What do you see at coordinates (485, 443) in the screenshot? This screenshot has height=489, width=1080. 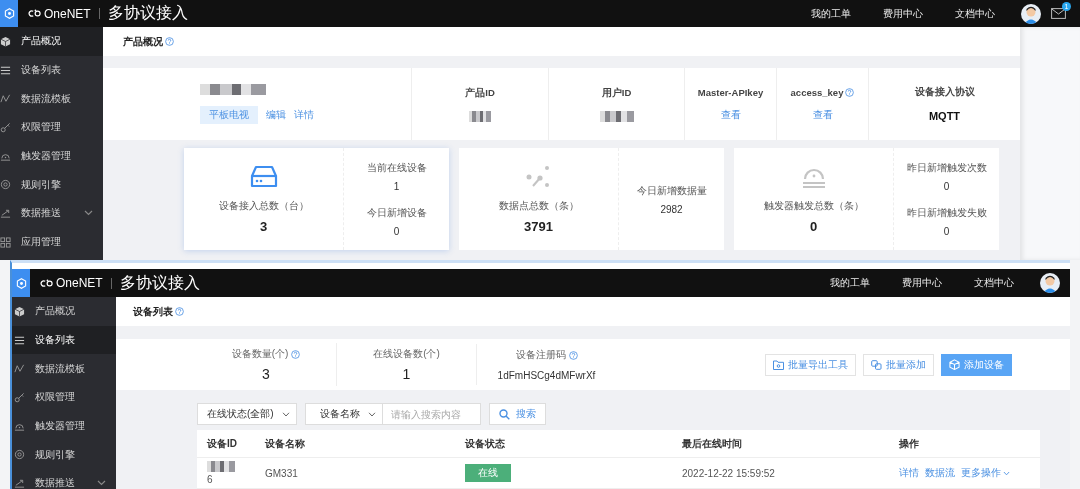 I see `column-header: 设备状态` at bounding box center [485, 443].